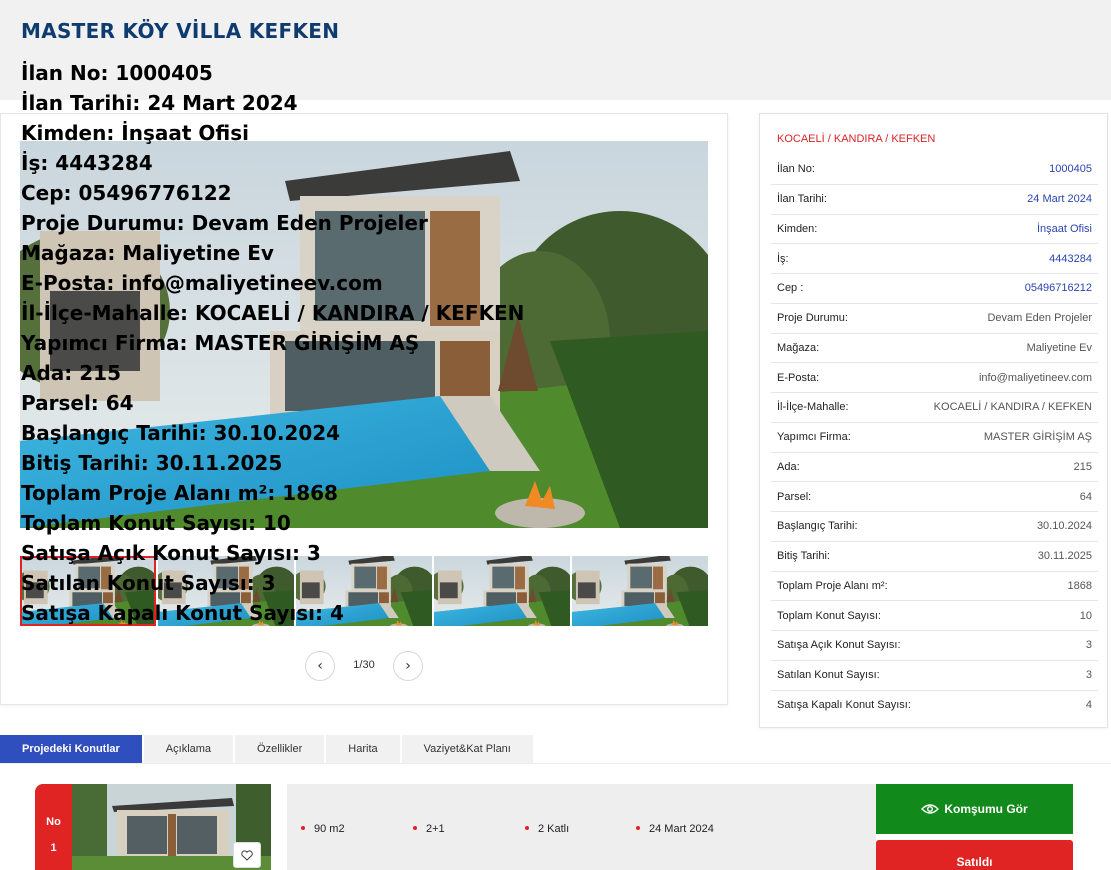 The image size is (1111, 870). What do you see at coordinates (640, 591) in the screenshot?
I see `thumbnail` at bounding box center [640, 591].